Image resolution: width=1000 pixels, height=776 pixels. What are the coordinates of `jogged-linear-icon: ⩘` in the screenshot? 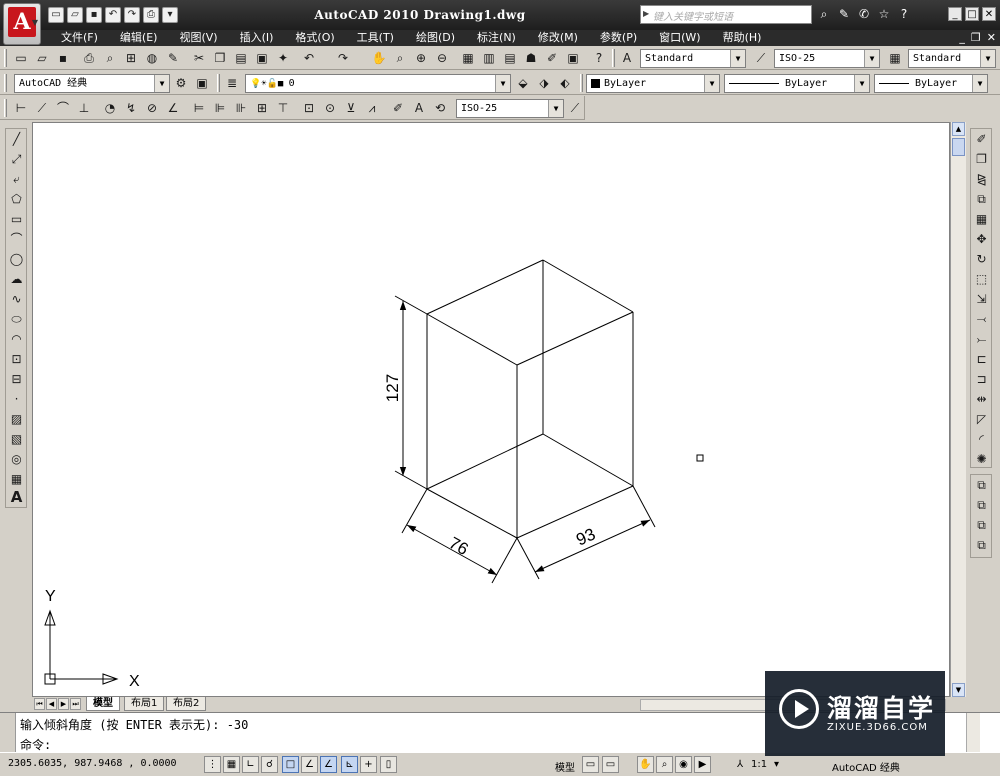 It's located at (372, 108).